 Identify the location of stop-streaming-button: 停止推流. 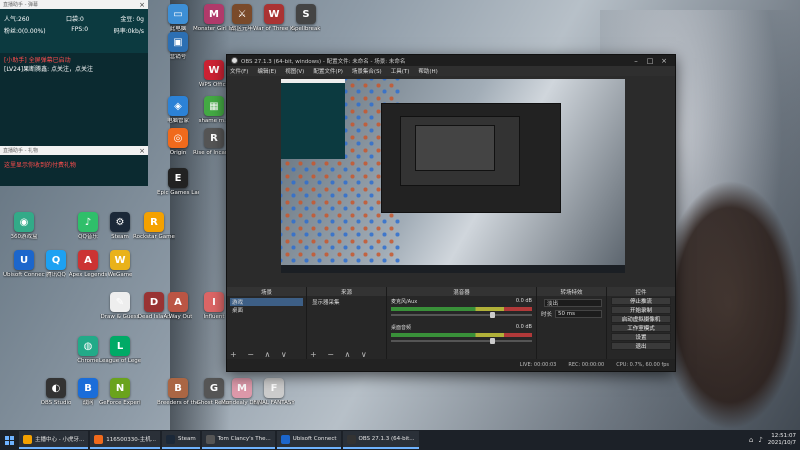
(641, 301).